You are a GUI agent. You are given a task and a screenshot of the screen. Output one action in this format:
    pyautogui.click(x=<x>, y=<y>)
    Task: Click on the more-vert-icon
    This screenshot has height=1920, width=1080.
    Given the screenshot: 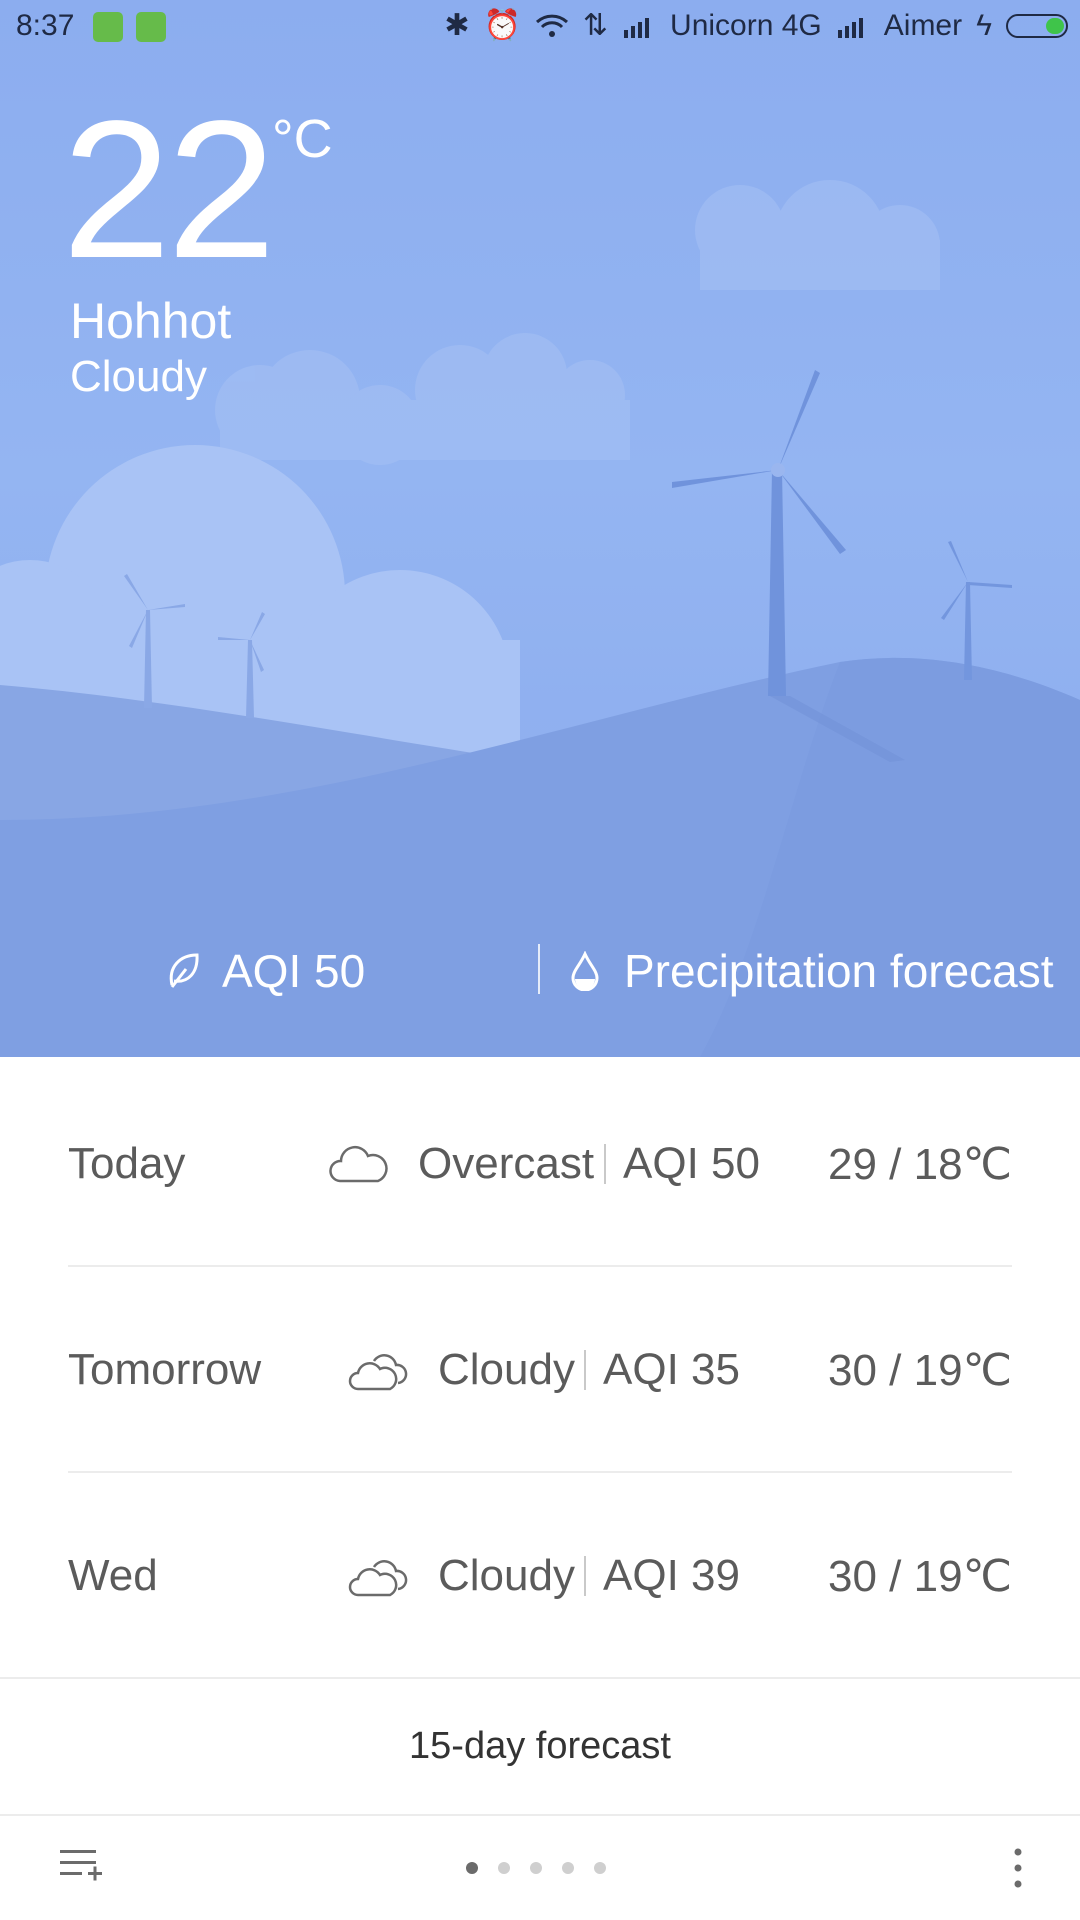 What is the action you would take?
    pyautogui.click(x=1018, y=1868)
    